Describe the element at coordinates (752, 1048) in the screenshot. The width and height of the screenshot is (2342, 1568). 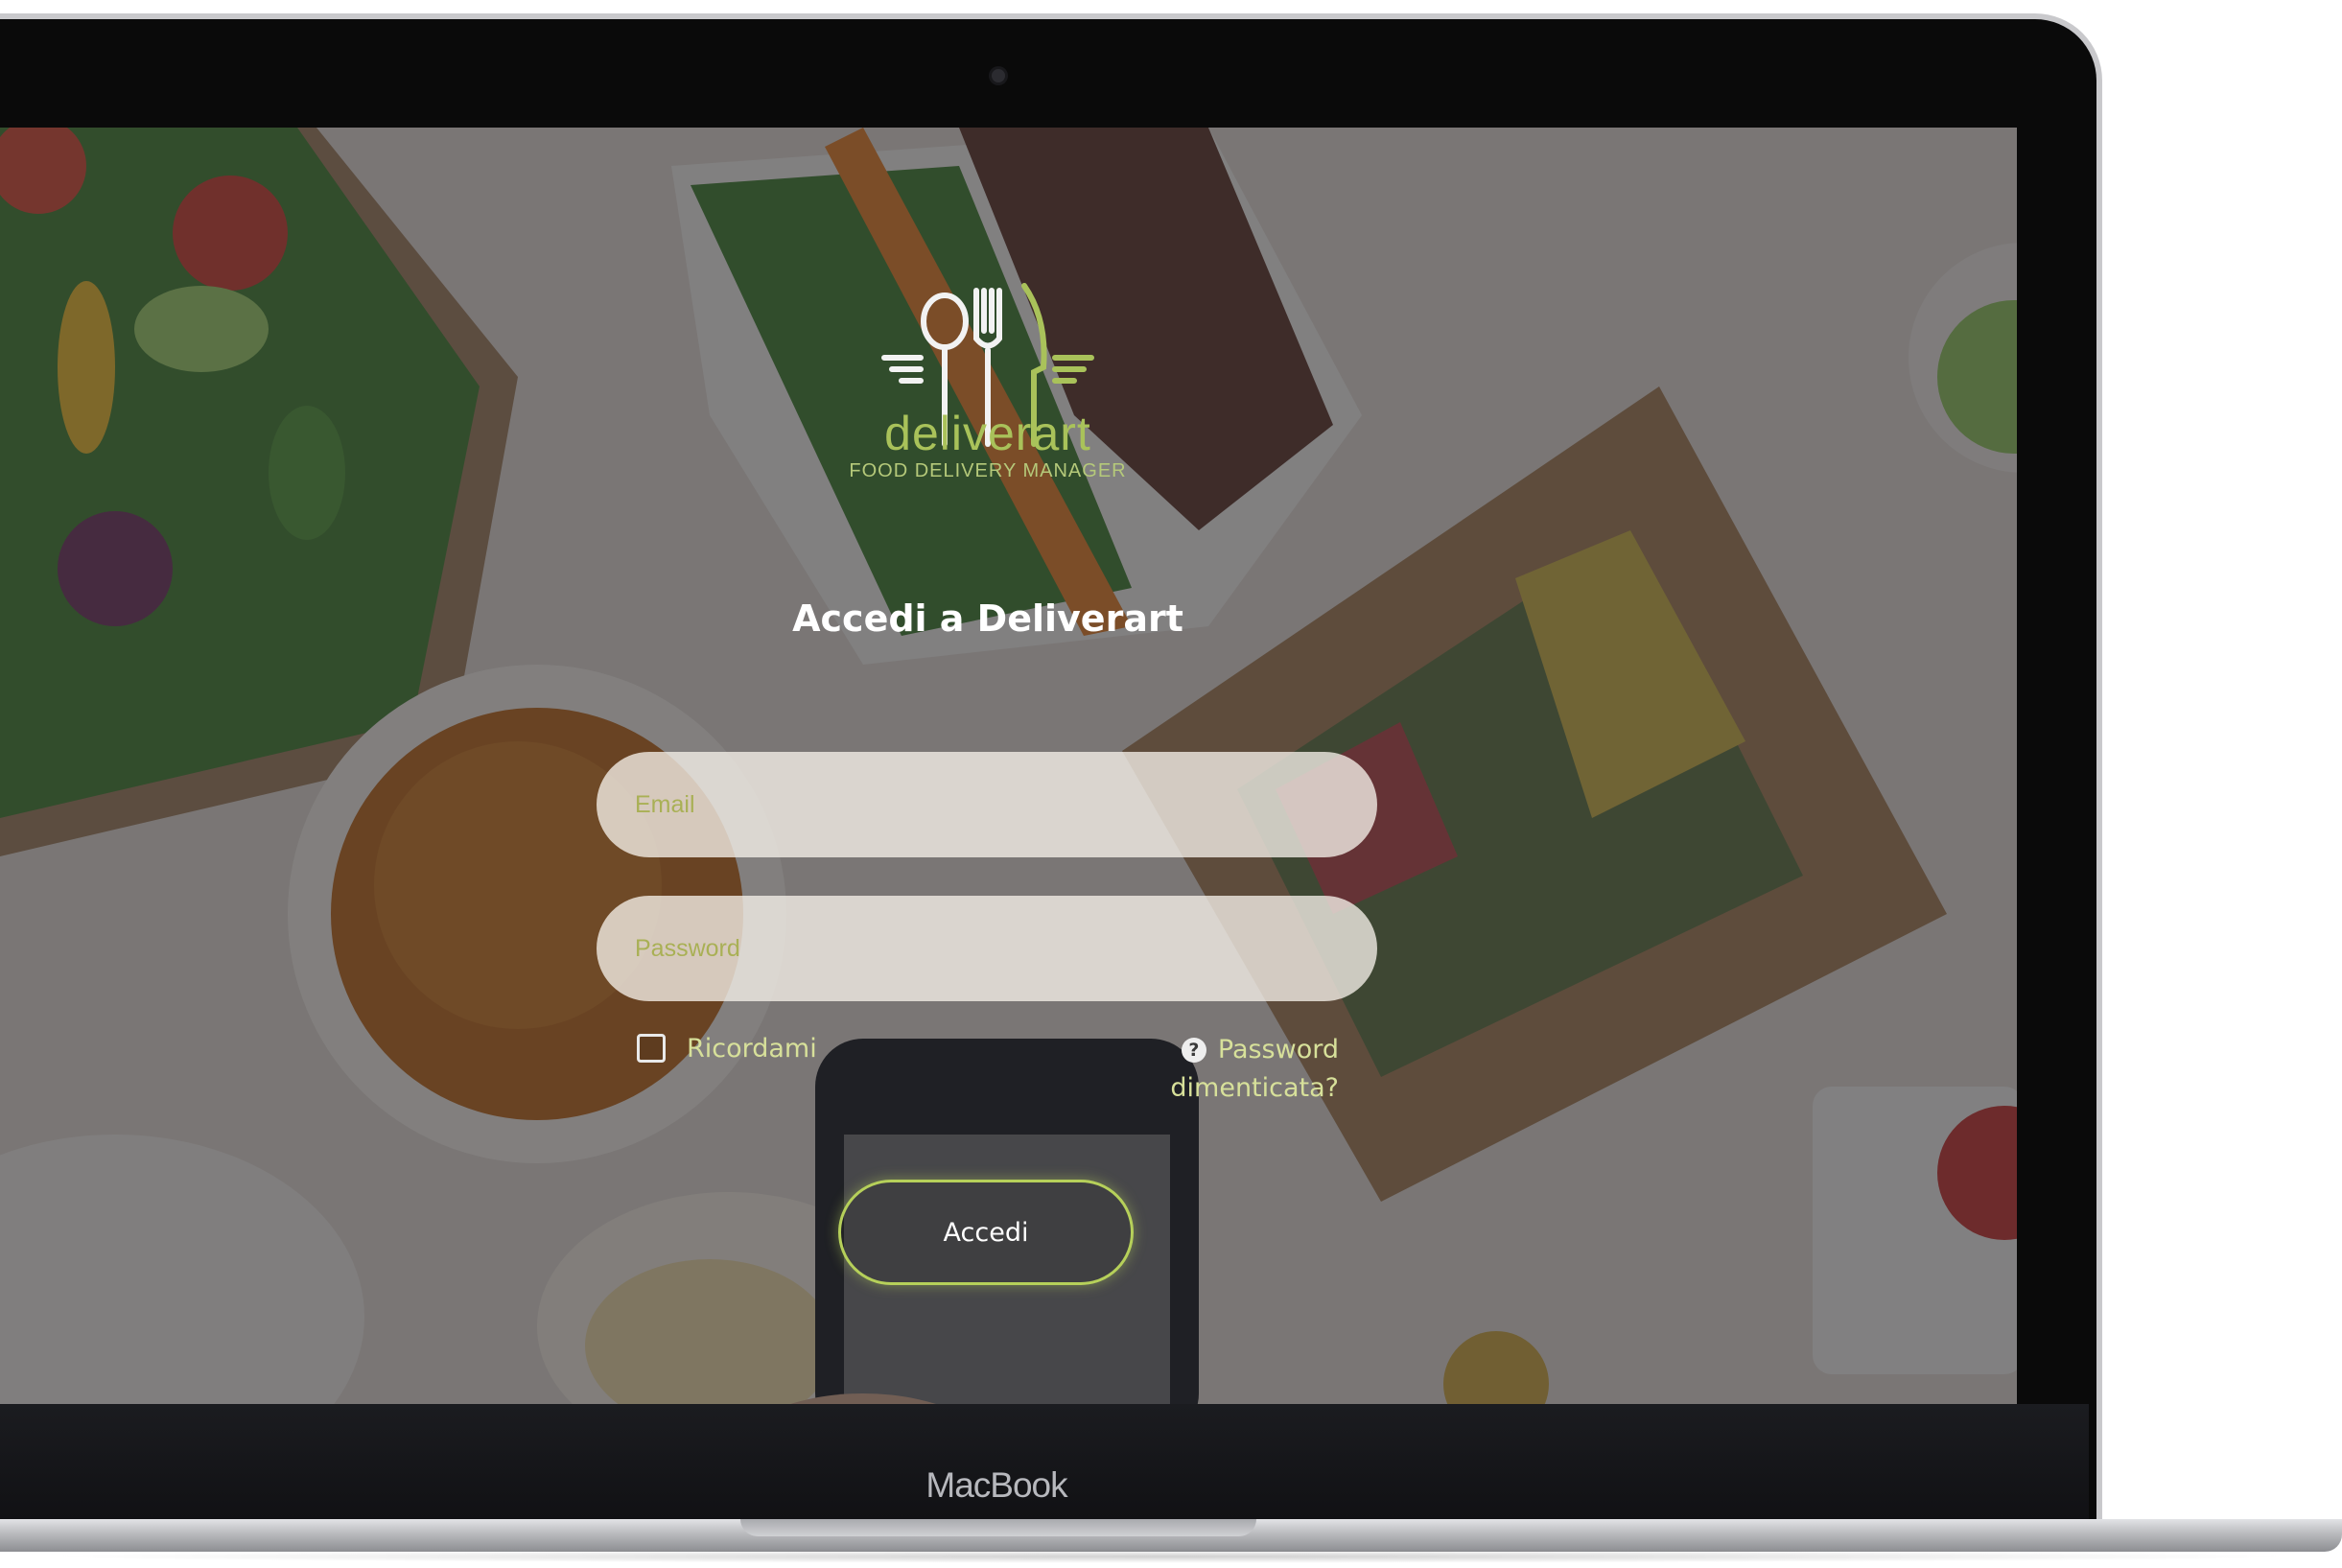
I see `remember-me-label: Ricordami` at that location.